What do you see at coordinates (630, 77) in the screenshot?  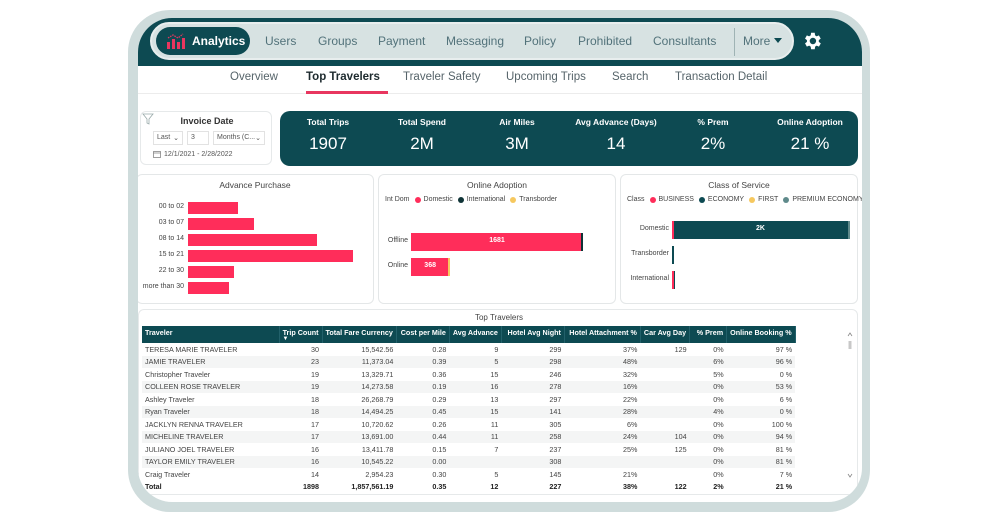 I see `tab-search: Search` at bounding box center [630, 77].